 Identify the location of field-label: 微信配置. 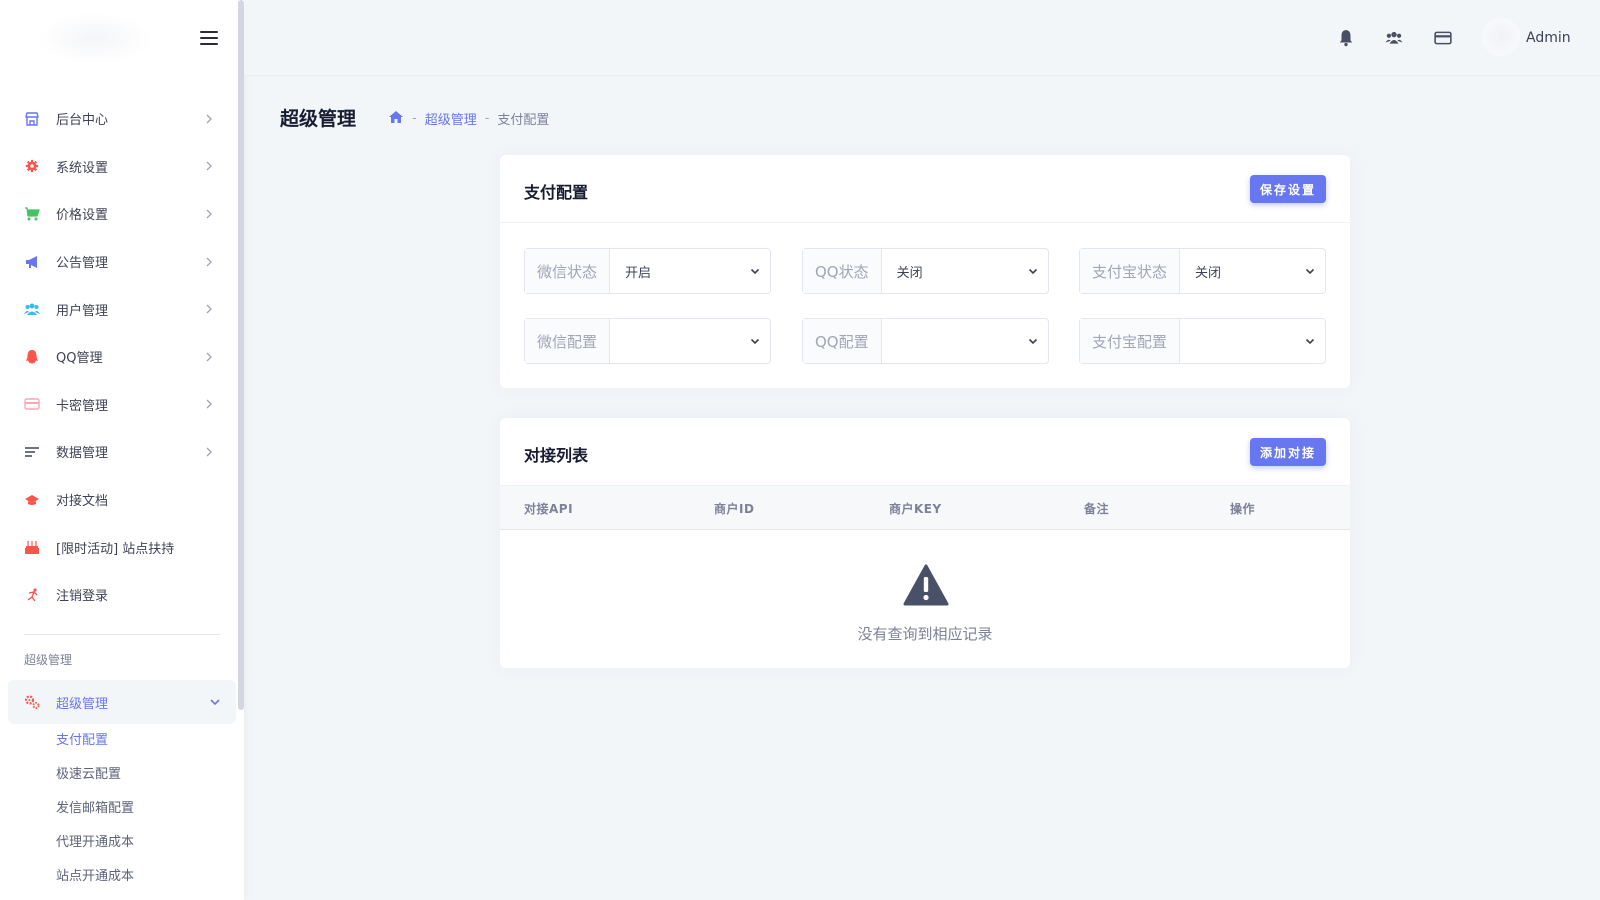
(568, 341).